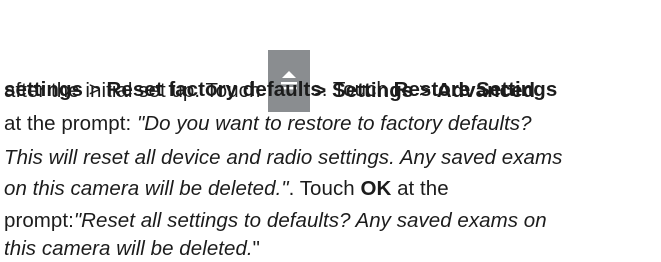 Image resolution: width=661 pixels, height=262 pixels. I want to click on instruction-line-7: this camera will be deleted.", so click(132, 249).